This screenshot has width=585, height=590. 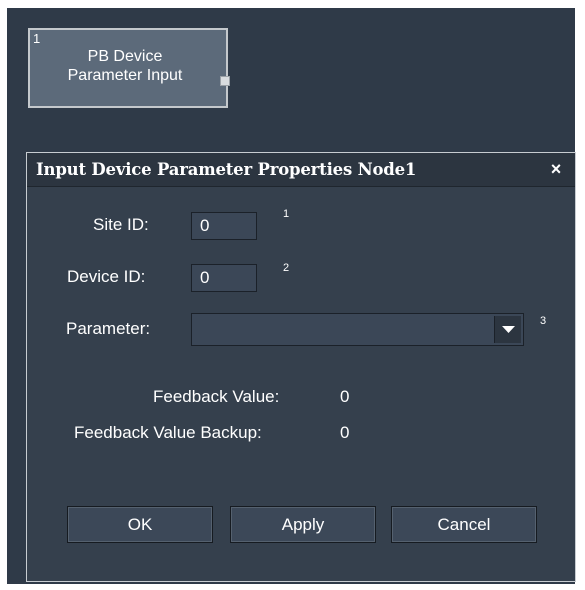 What do you see at coordinates (345, 432) in the screenshot?
I see `feedback-value-backup: 0` at bounding box center [345, 432].